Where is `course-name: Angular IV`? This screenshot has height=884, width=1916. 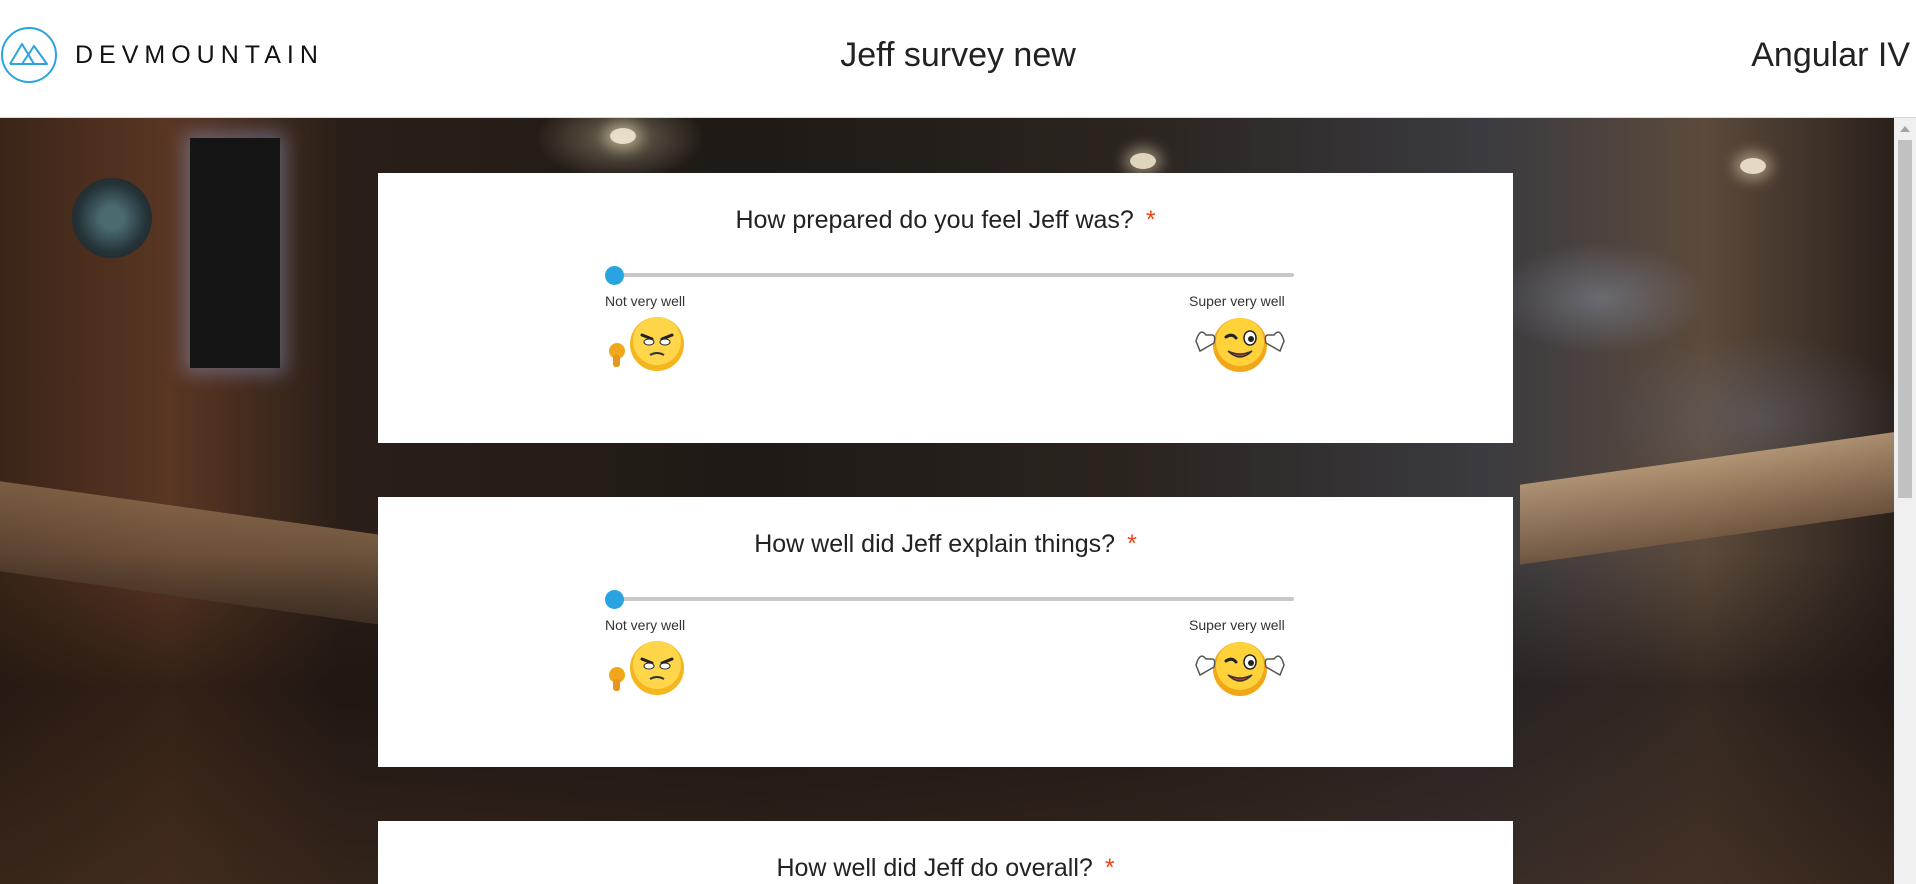 course-name: Angular IV is located at coordinates (1830, 55).